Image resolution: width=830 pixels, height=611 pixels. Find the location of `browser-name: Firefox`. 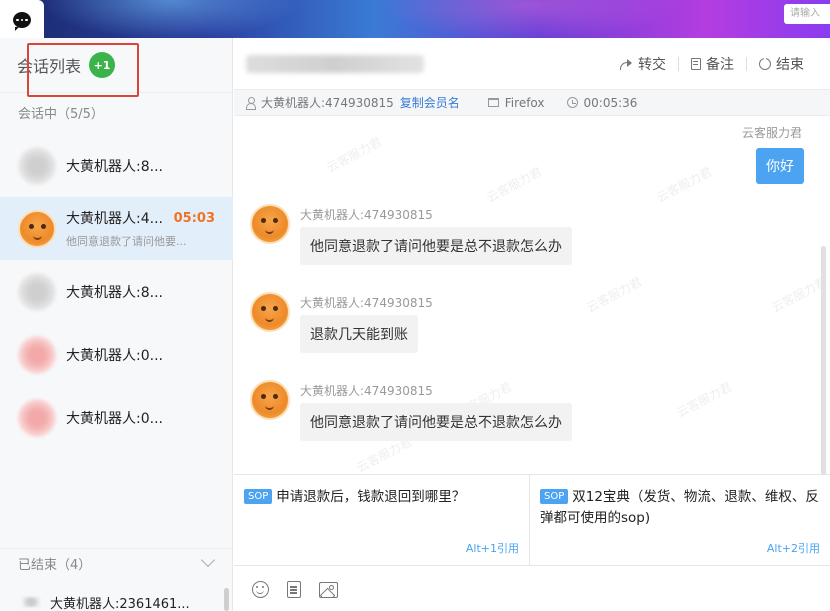

browser-name: Firefox is located at coordinates (524, 102).